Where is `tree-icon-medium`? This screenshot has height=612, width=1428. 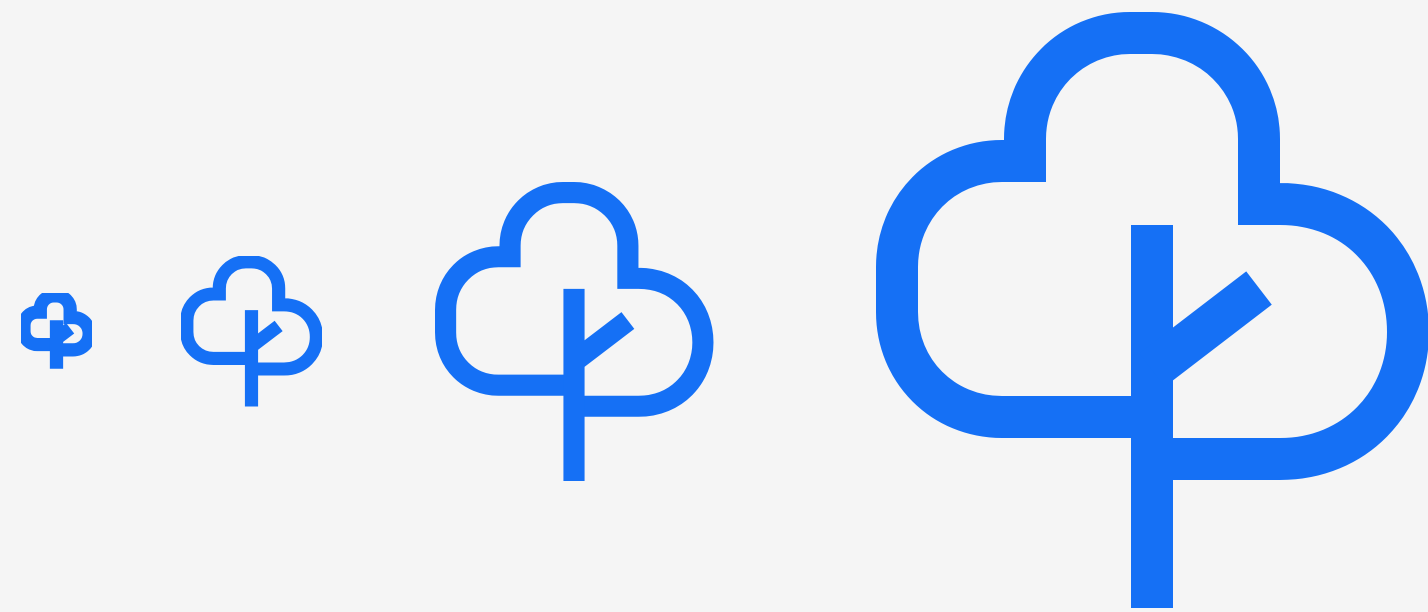
tree-icon-medium is located at coordinates (251, 331).